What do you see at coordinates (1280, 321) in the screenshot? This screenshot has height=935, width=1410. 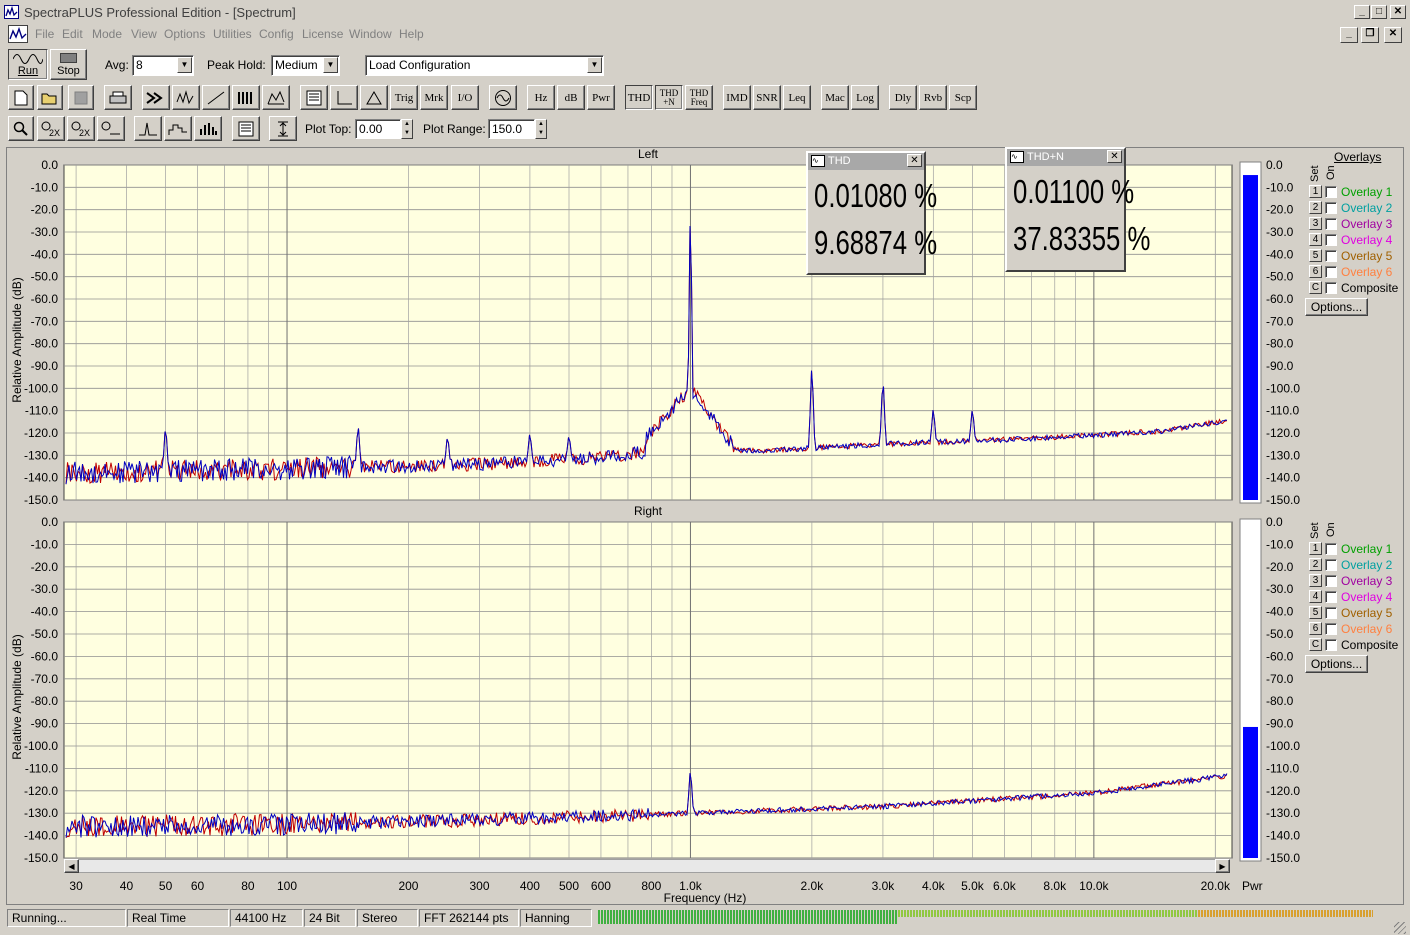 I see `meter-tick-label: -70.0` at bounding box center [1280, 321].